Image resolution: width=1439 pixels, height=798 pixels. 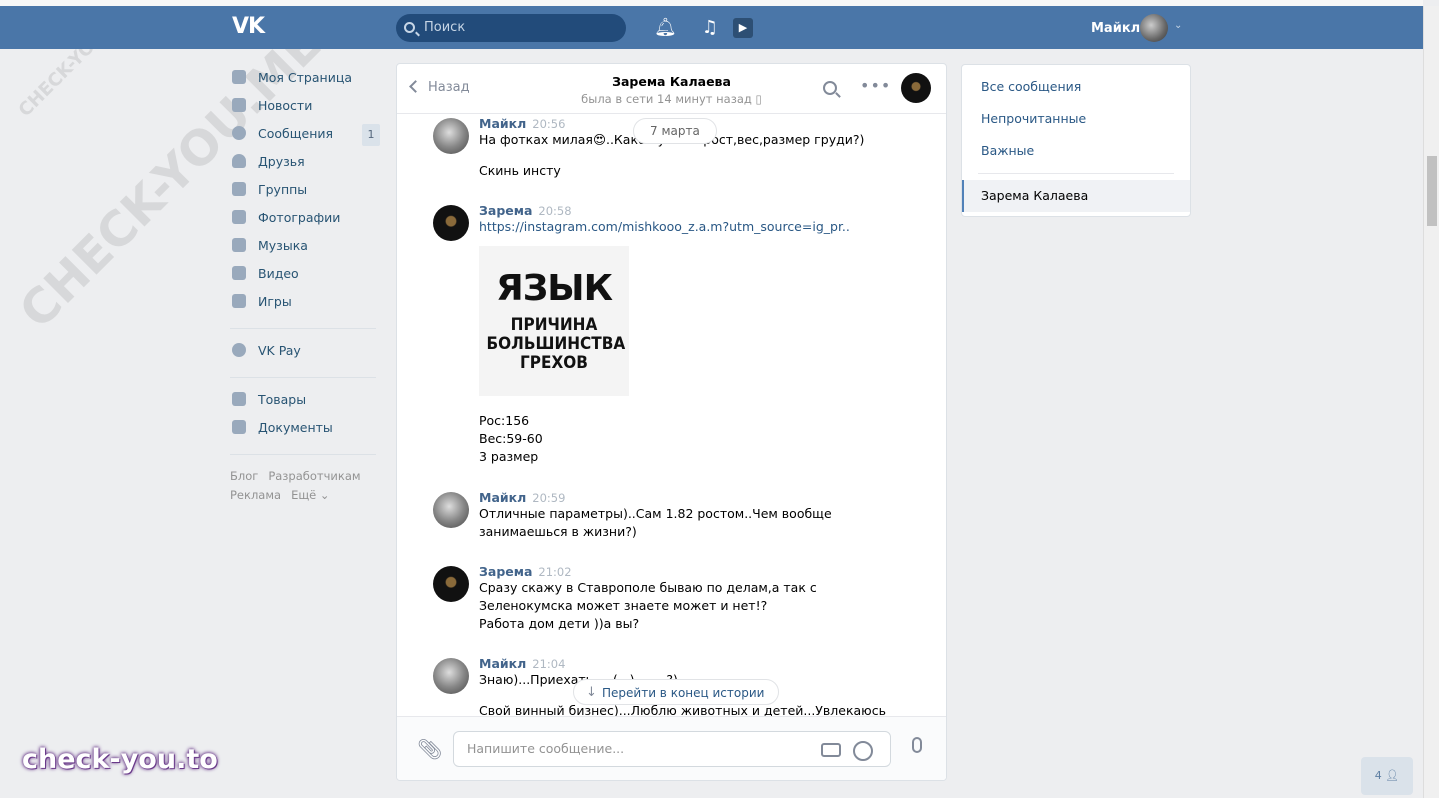 What do you see at coordinates (559, 623) in the screenshot?
I see `message-text: Работа дом дети ))а вы?` at bounding box center [559, 623].